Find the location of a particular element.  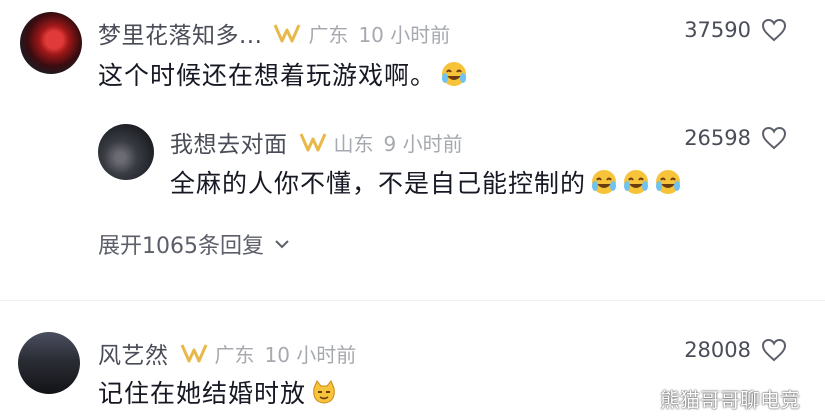

comment-body: 全麻的人你不懂，不是自己能控制的 is located at coordinates (378, 183).